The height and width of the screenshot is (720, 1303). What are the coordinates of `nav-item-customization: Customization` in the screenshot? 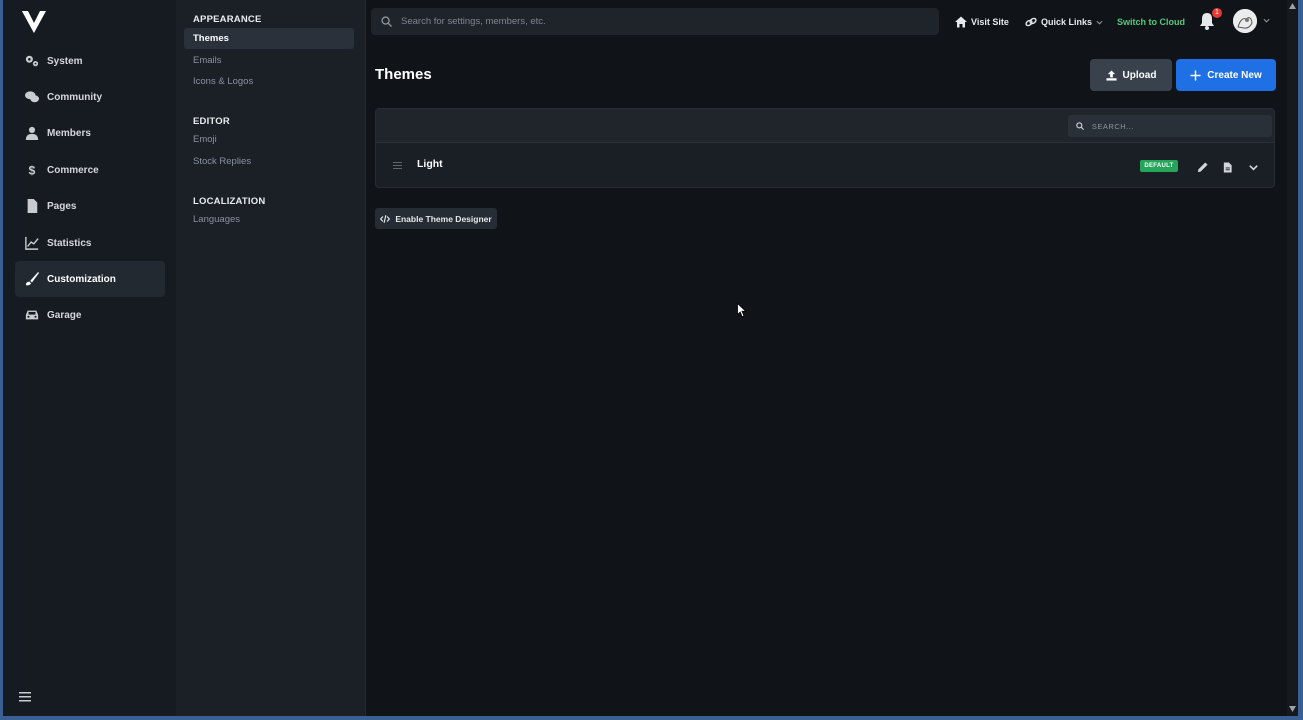 It's located at (90, 279).